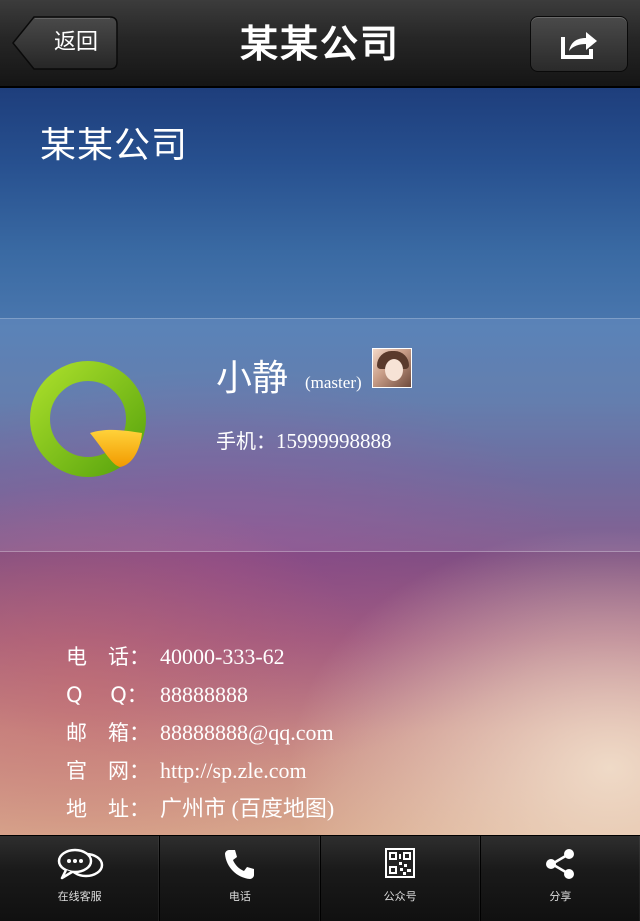 Image resolution: width=640 pixels, height=921 pixels. What do you see at coordinates (239, 864) in the screenshot?
I see `phone-icon` at bounding box center [239, 864].